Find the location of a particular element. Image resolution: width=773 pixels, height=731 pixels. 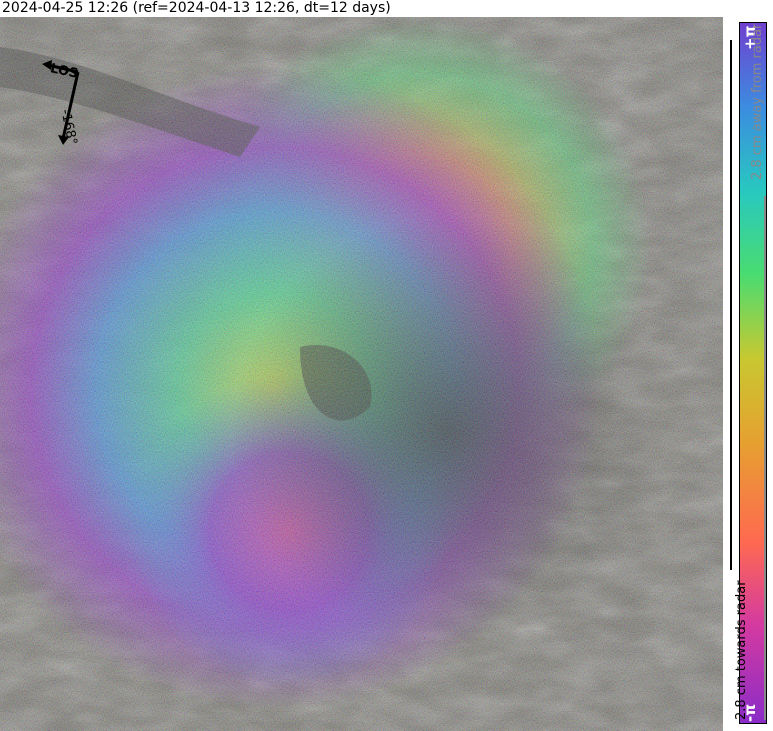

away-from-radar-label: 2.8 cm away from radar is located at coordinates (757, 101).